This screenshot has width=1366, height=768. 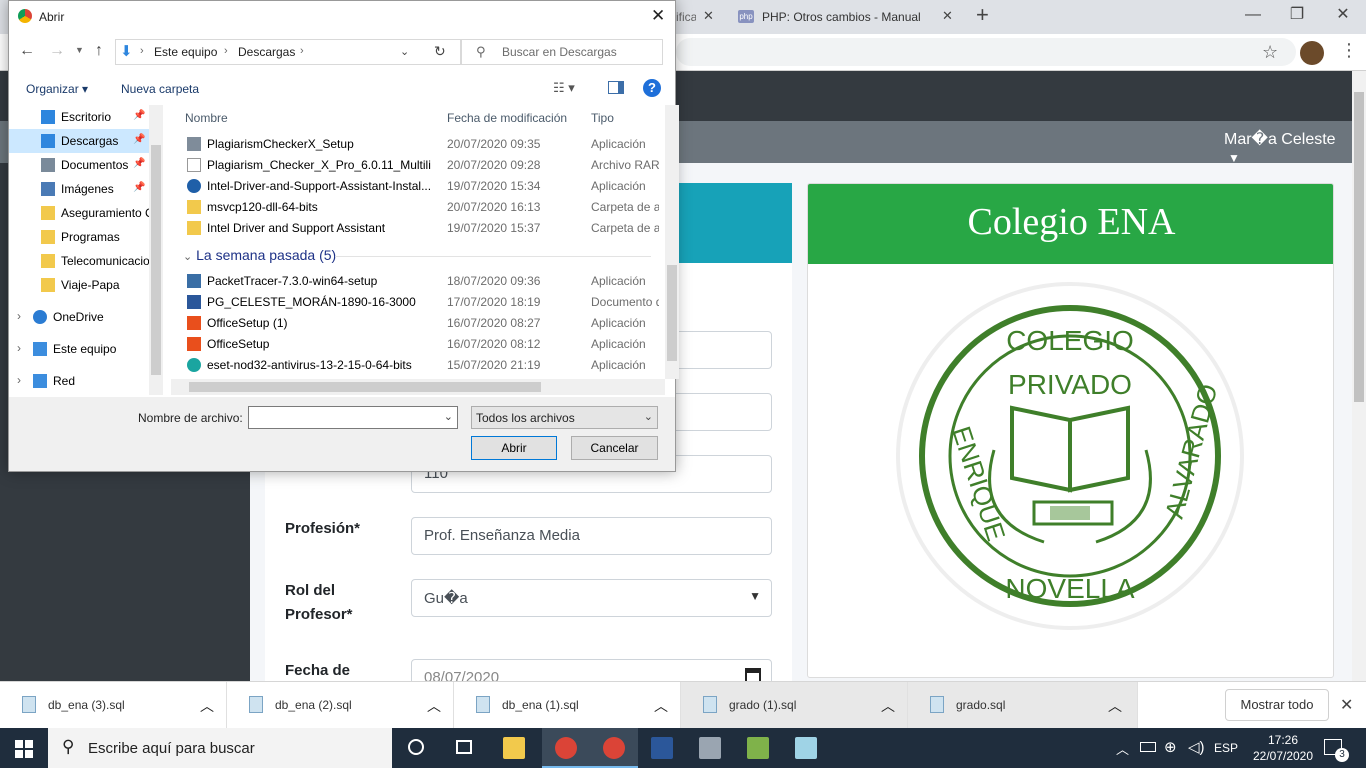 What do you see at coordinates (686, 17) in the screenshot?
I see `partial-tab-title: ifica` at bounding box center [686, 17].